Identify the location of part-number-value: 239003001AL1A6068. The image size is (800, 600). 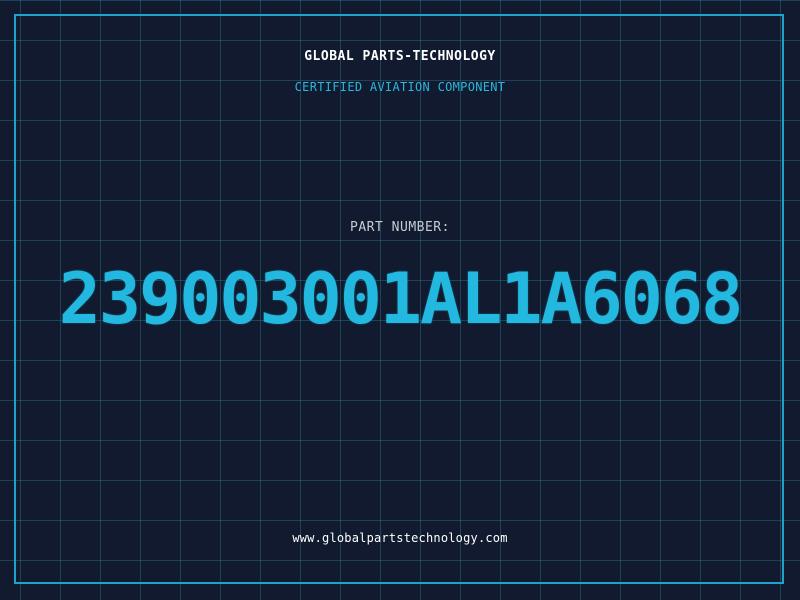
(400, 299).